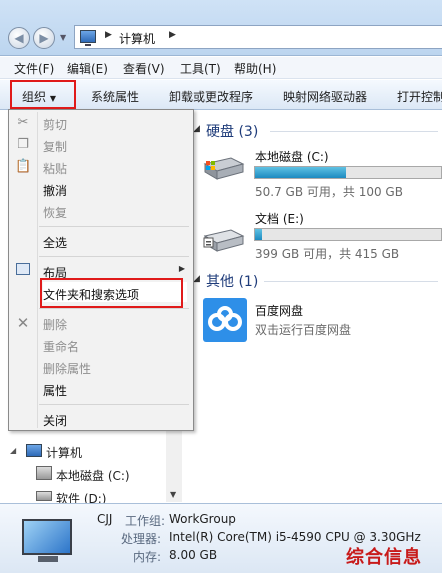 The width and height of the screenshot is (442, 573). I want to click on menu-item-cut: 剪切, so click(55, 124).